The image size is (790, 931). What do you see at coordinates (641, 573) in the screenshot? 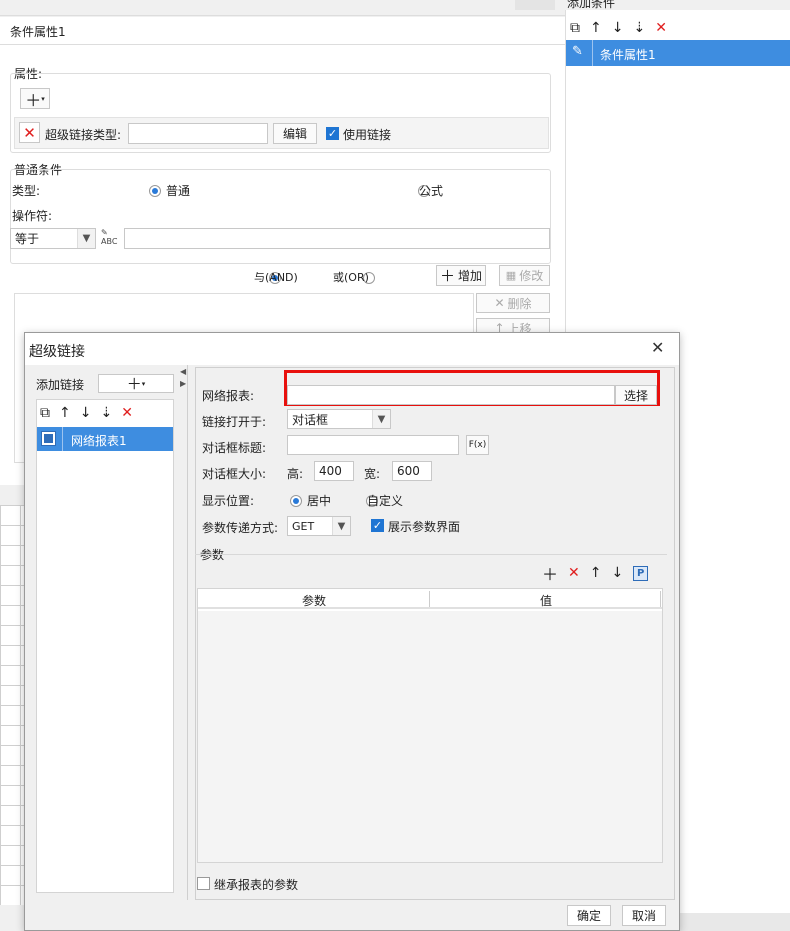
I see `parameter-icon: P` at bounding box center [641, 573].